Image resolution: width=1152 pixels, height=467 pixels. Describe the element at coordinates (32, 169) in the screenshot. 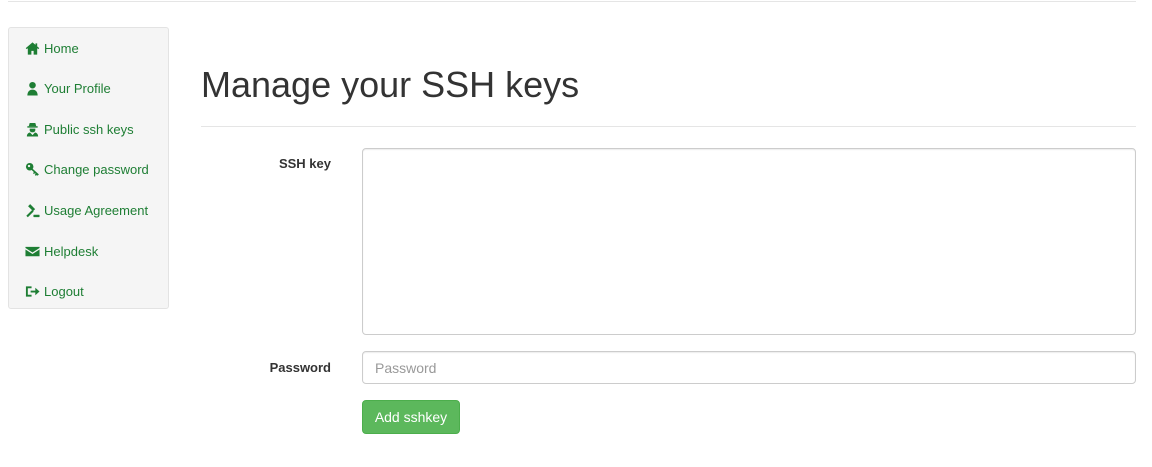

I see `key-icon` at that location.